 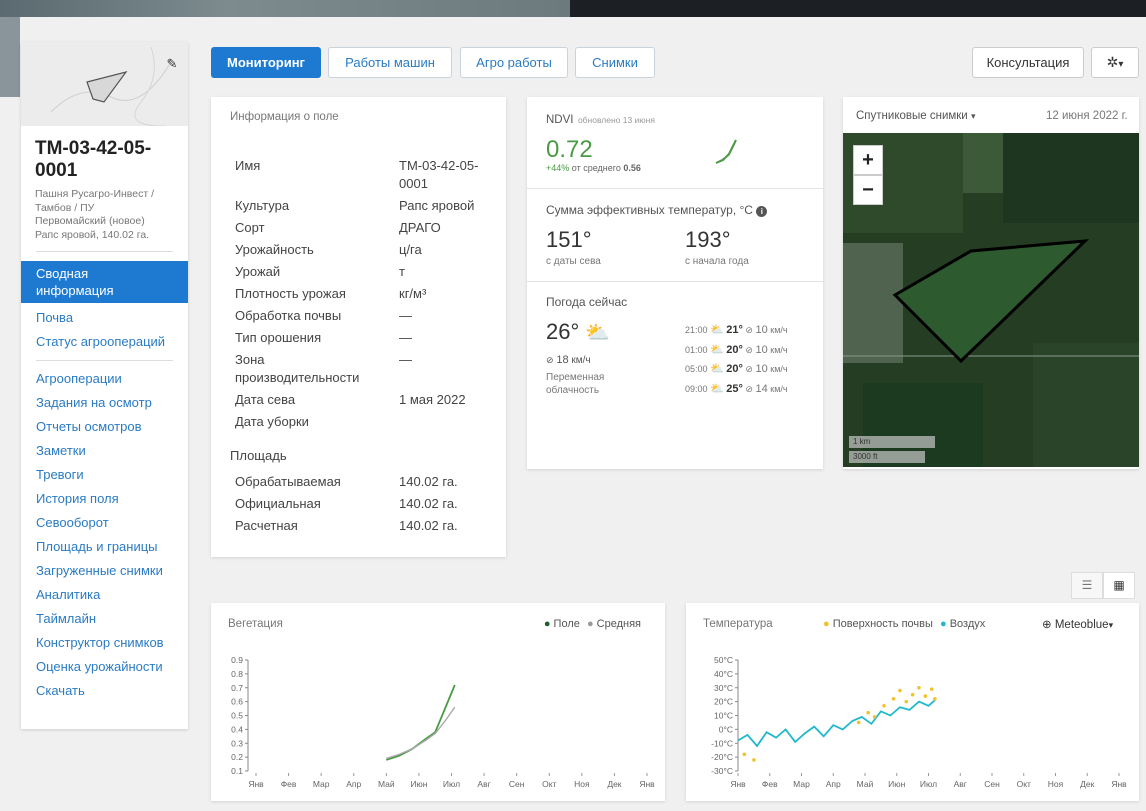 What do you see at coordinates (410, 249) in the screenshot?
I see `info-value-yield-rate: ц/га` at bounding box center [410, 249].